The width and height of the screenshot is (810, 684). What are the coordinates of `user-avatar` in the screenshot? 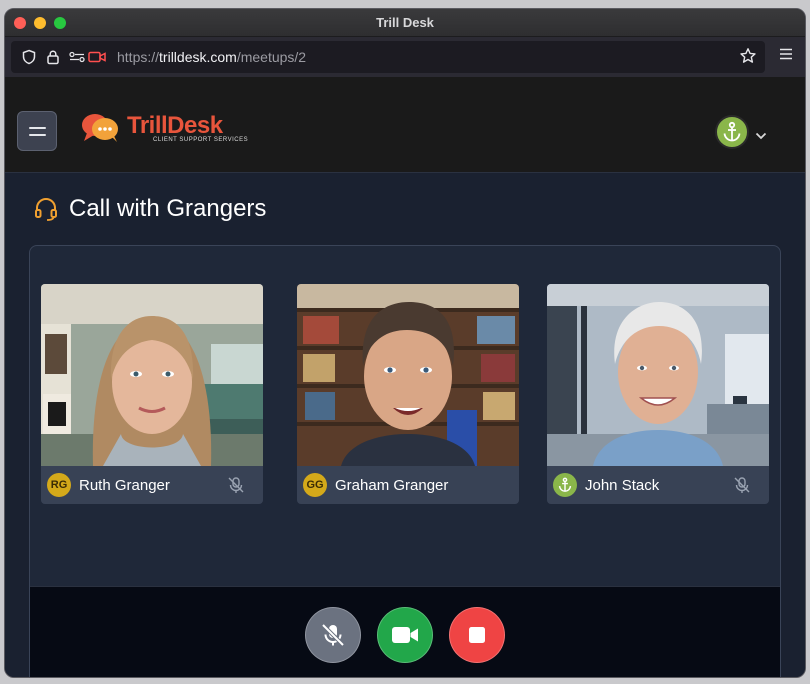 It's located at (732, 132).